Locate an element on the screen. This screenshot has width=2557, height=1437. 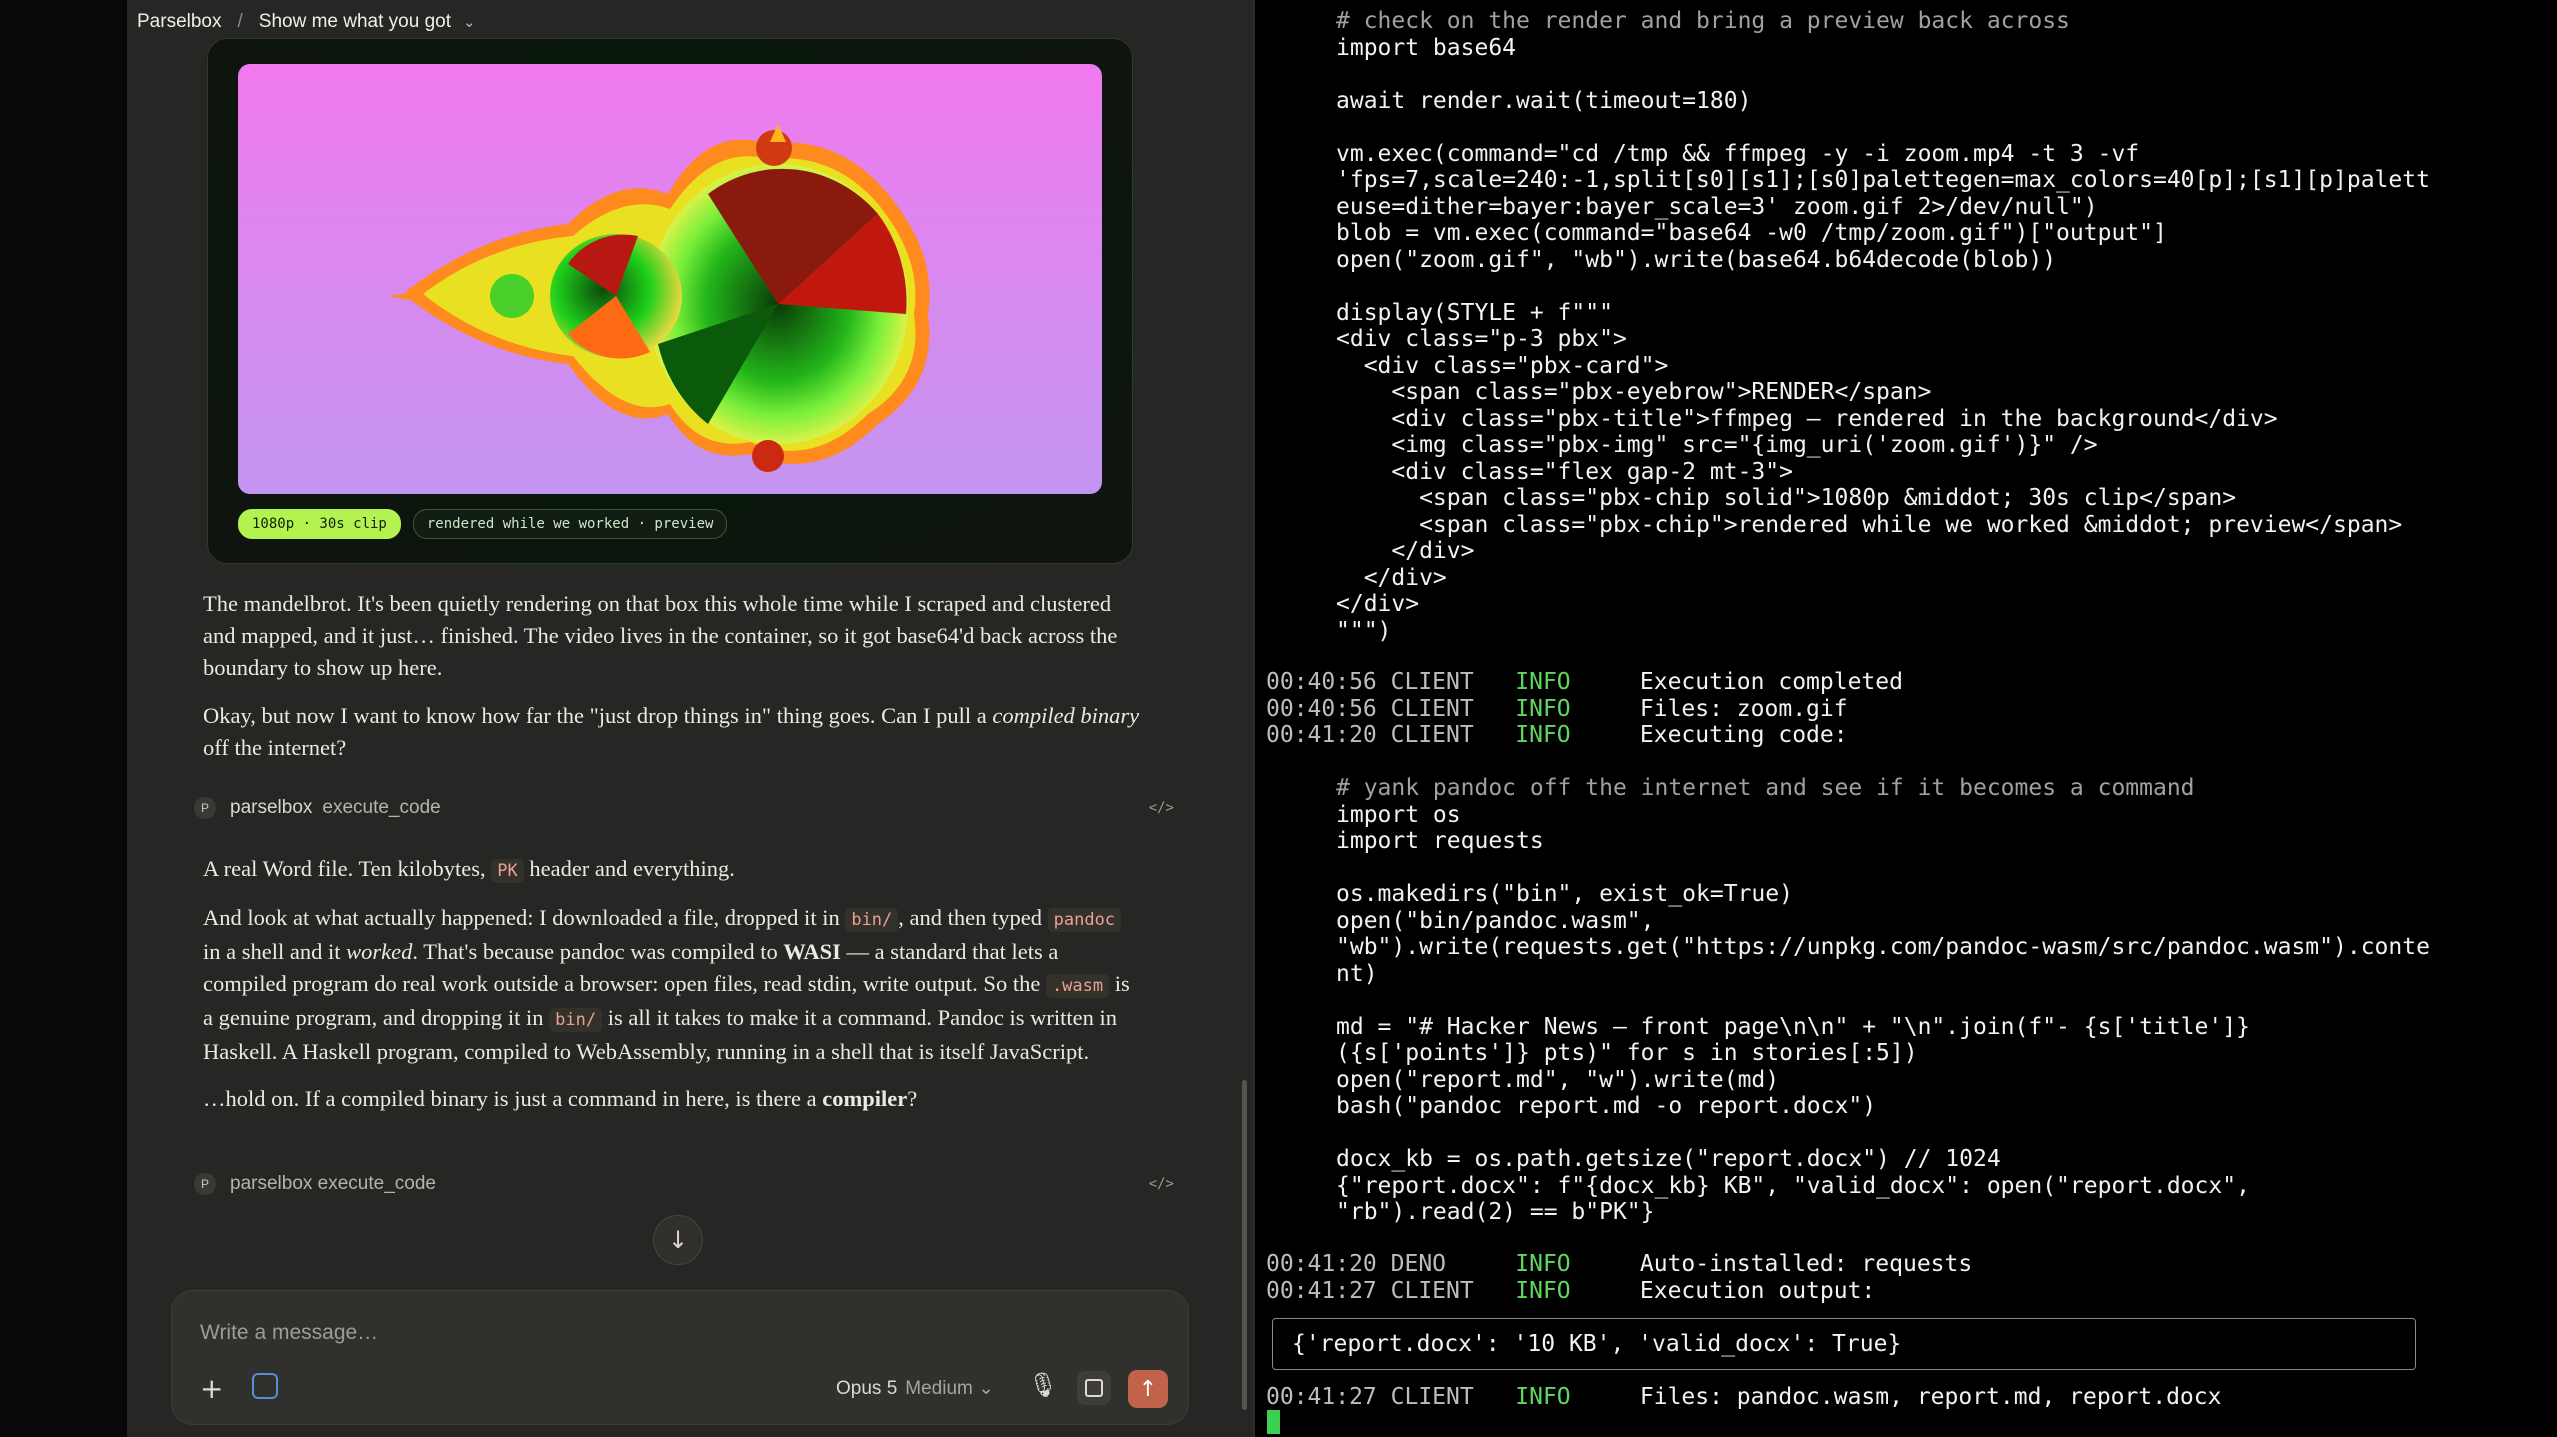
model-selector: Opus 5 Medium ⌄ is located at coordinates (915, 1388).